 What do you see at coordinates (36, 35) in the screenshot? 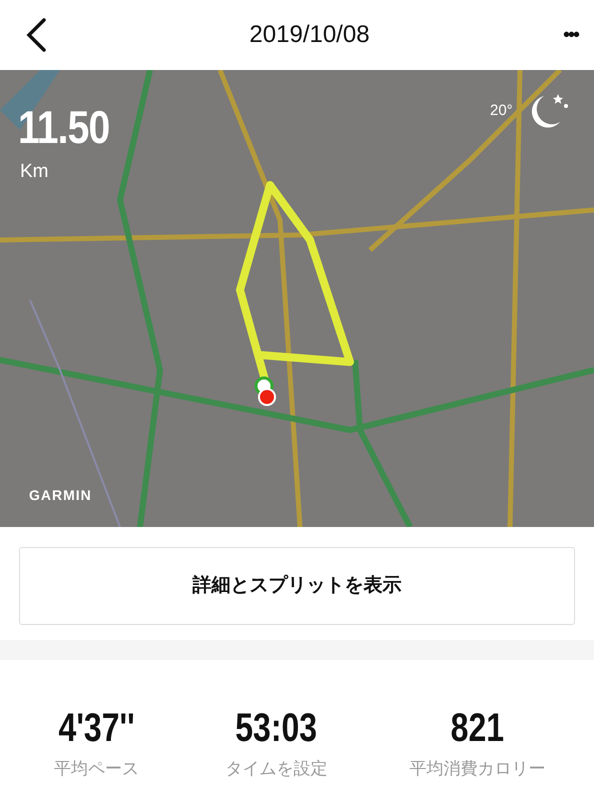
I see `back-icon` at bounding box center [36, 35].